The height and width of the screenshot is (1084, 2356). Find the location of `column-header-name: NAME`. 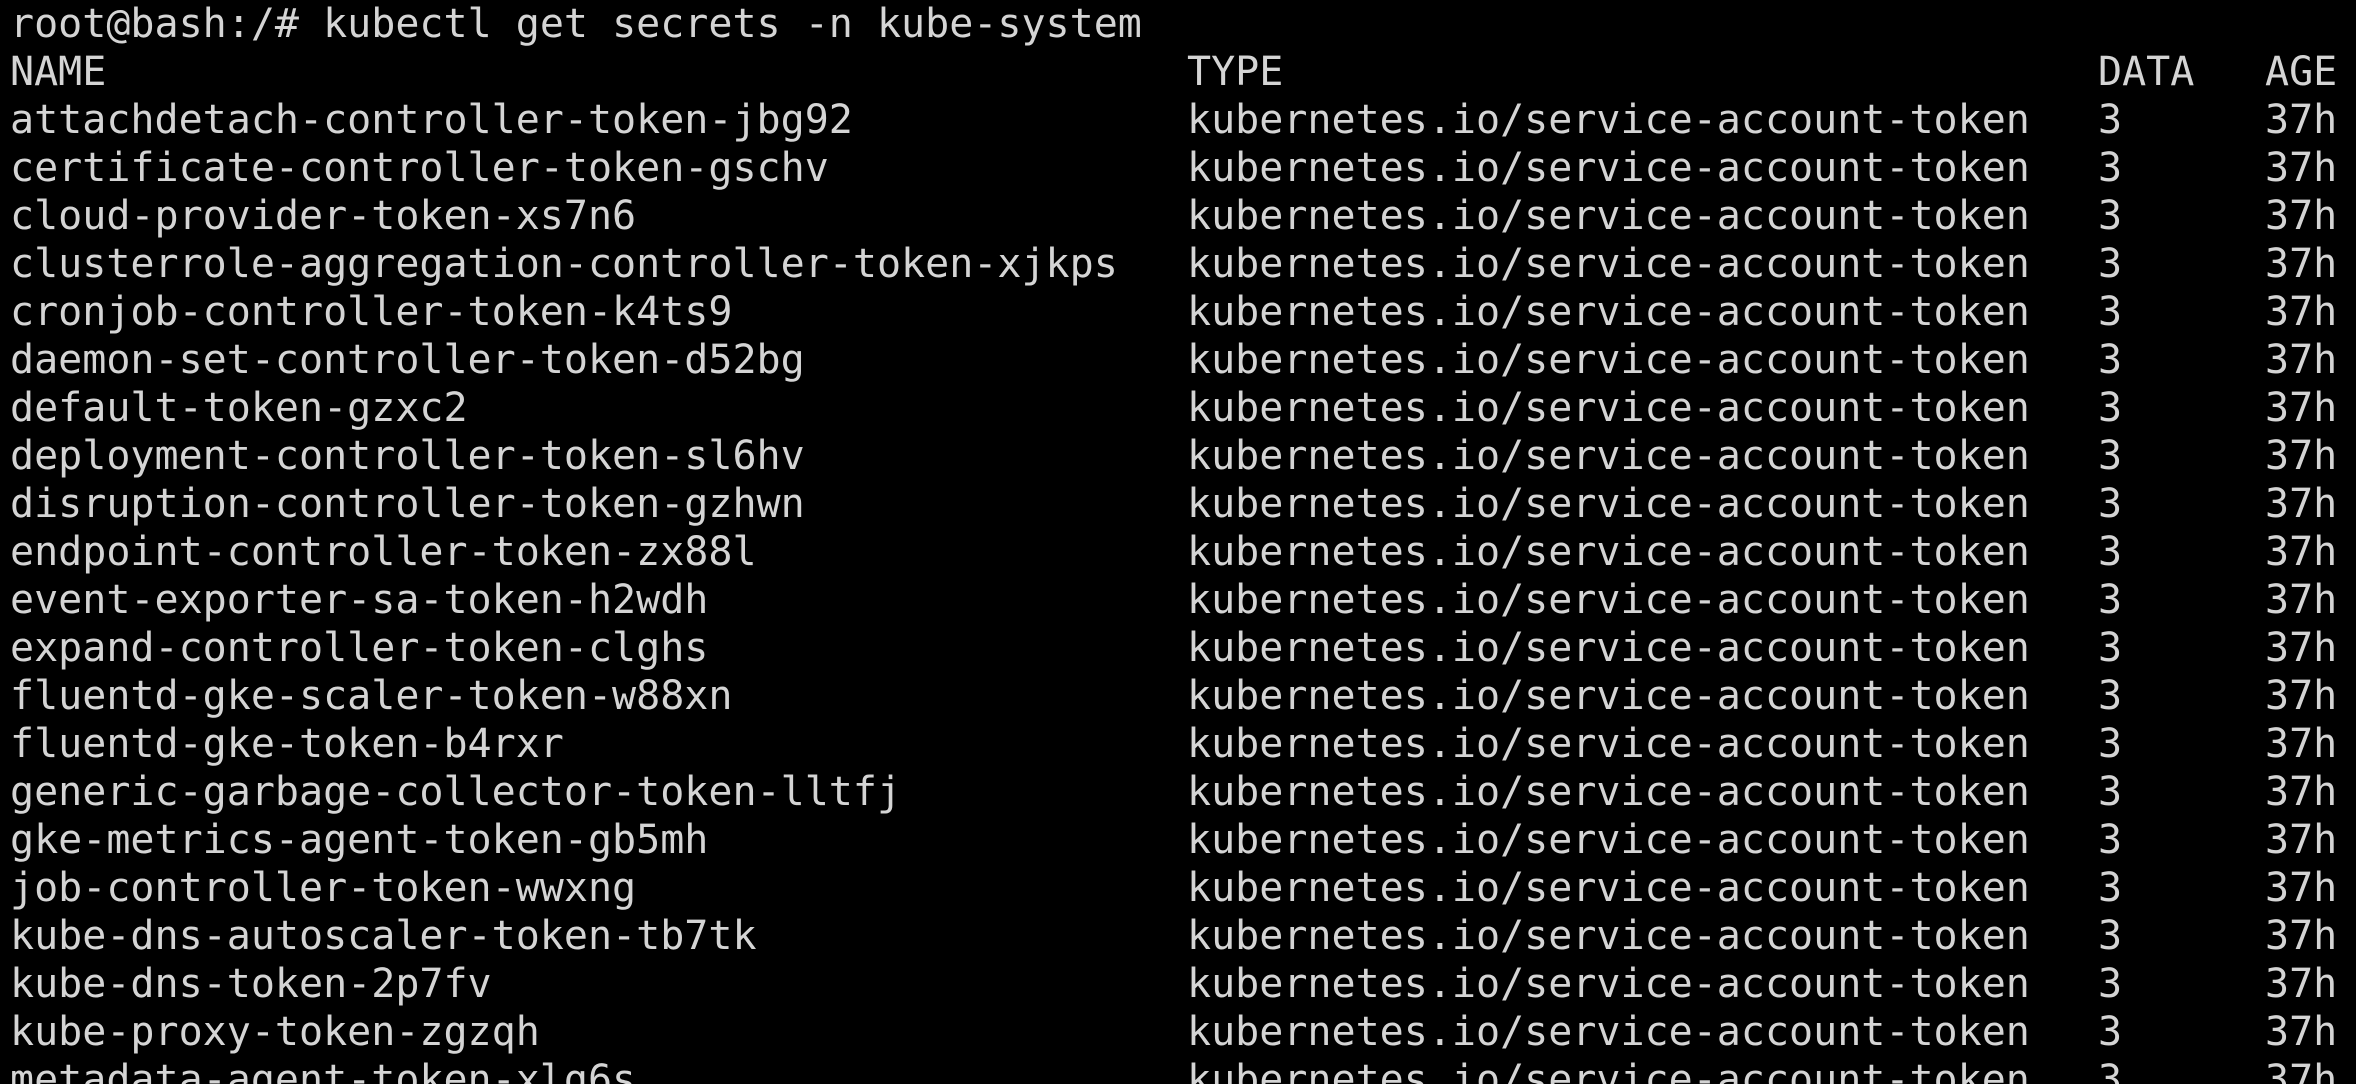

column-header-name: NAME is located at coordinates (58, 72).